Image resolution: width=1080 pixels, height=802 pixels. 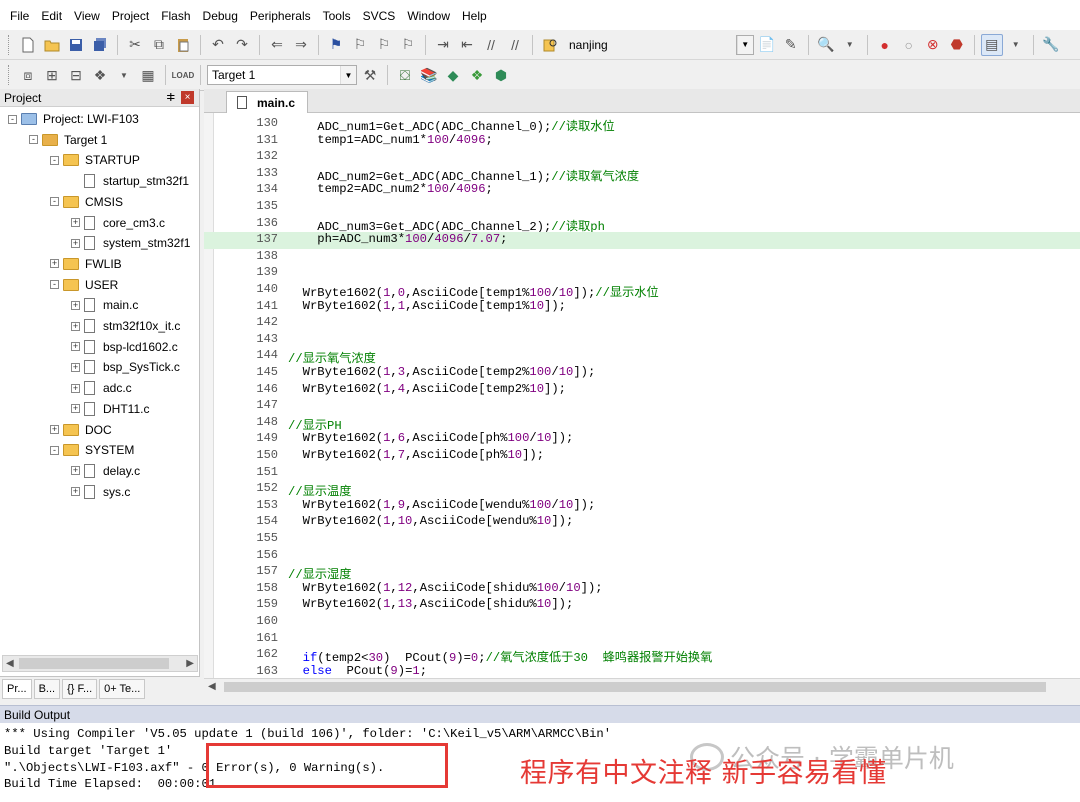 I want to click on code-line: WrByte1602(1,6,AsciiCode[ph%100/10]);, so click(x=431, y=438).